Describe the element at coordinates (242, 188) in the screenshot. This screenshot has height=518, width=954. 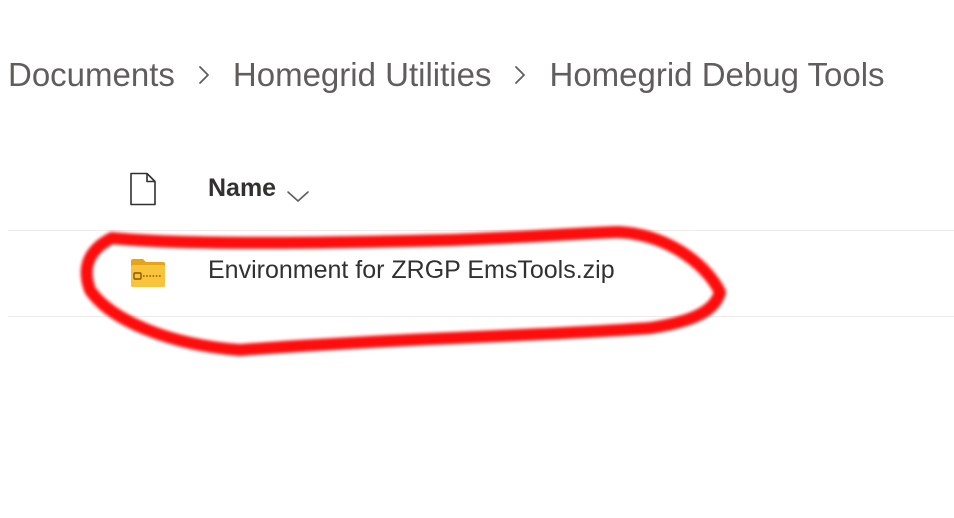
I see `name-column-label: Name` at that location.